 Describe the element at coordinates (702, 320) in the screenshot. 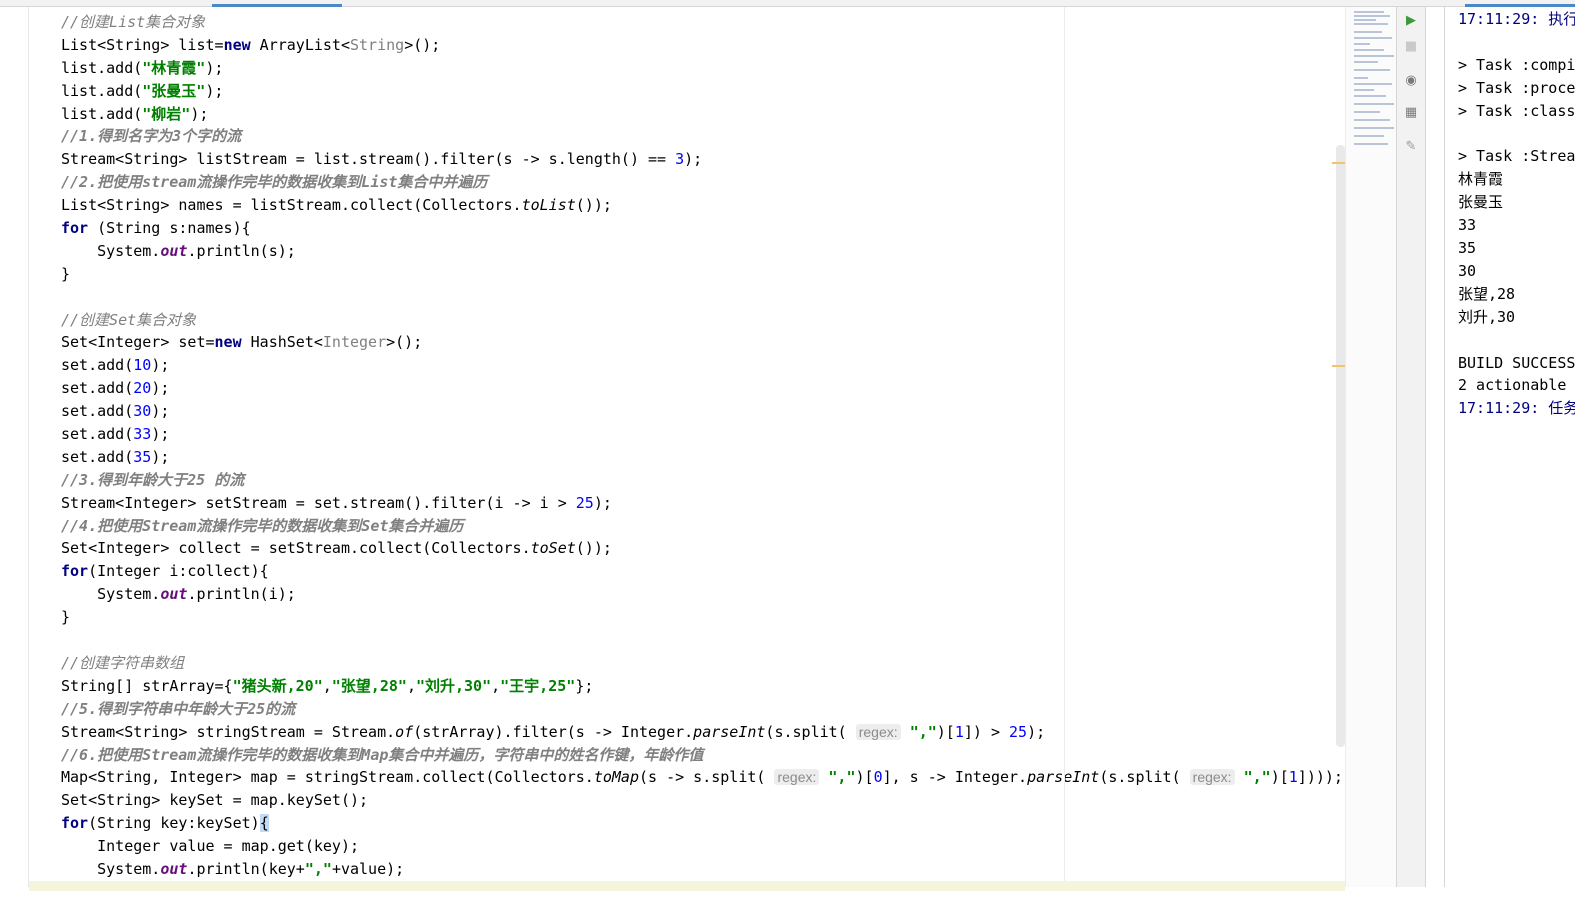

I see `code-line: //创建Set集合对象` at that location.